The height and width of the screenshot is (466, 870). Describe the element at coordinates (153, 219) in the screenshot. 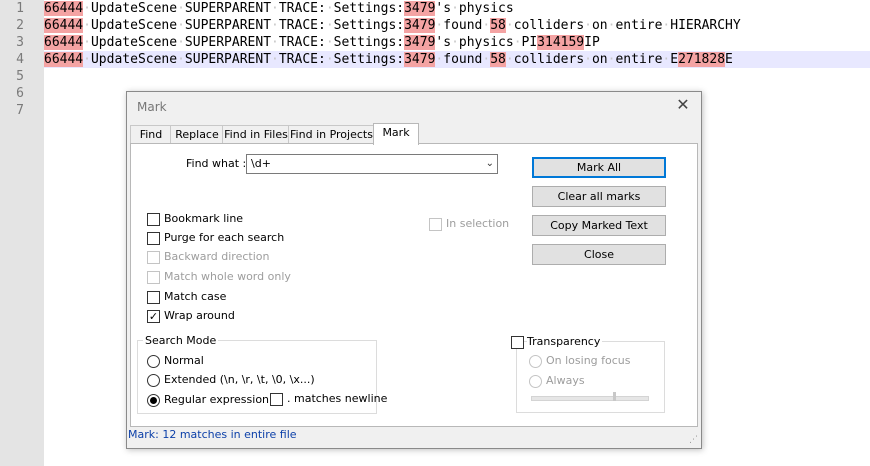

I see `bookmark-line-checkbox` at that location.